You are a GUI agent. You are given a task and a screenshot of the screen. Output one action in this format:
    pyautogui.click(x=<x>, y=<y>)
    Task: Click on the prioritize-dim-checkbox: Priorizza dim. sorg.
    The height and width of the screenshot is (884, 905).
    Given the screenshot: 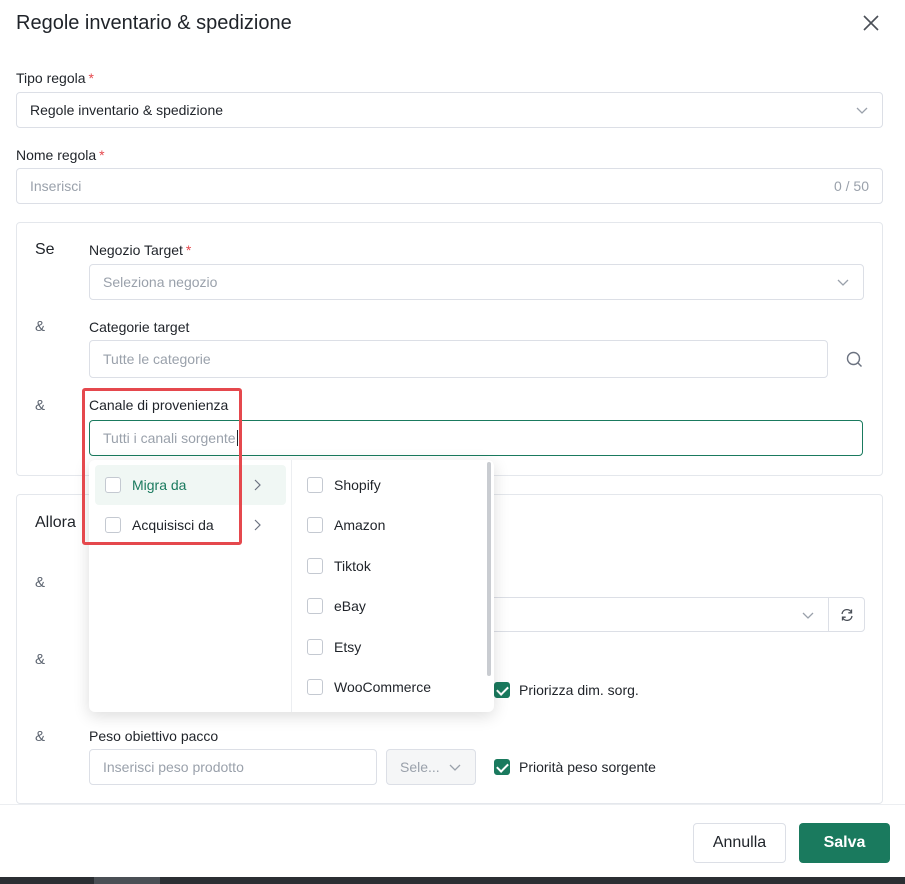 What is the action you would take?
    pyautogui.click(x=566, y=690)
    